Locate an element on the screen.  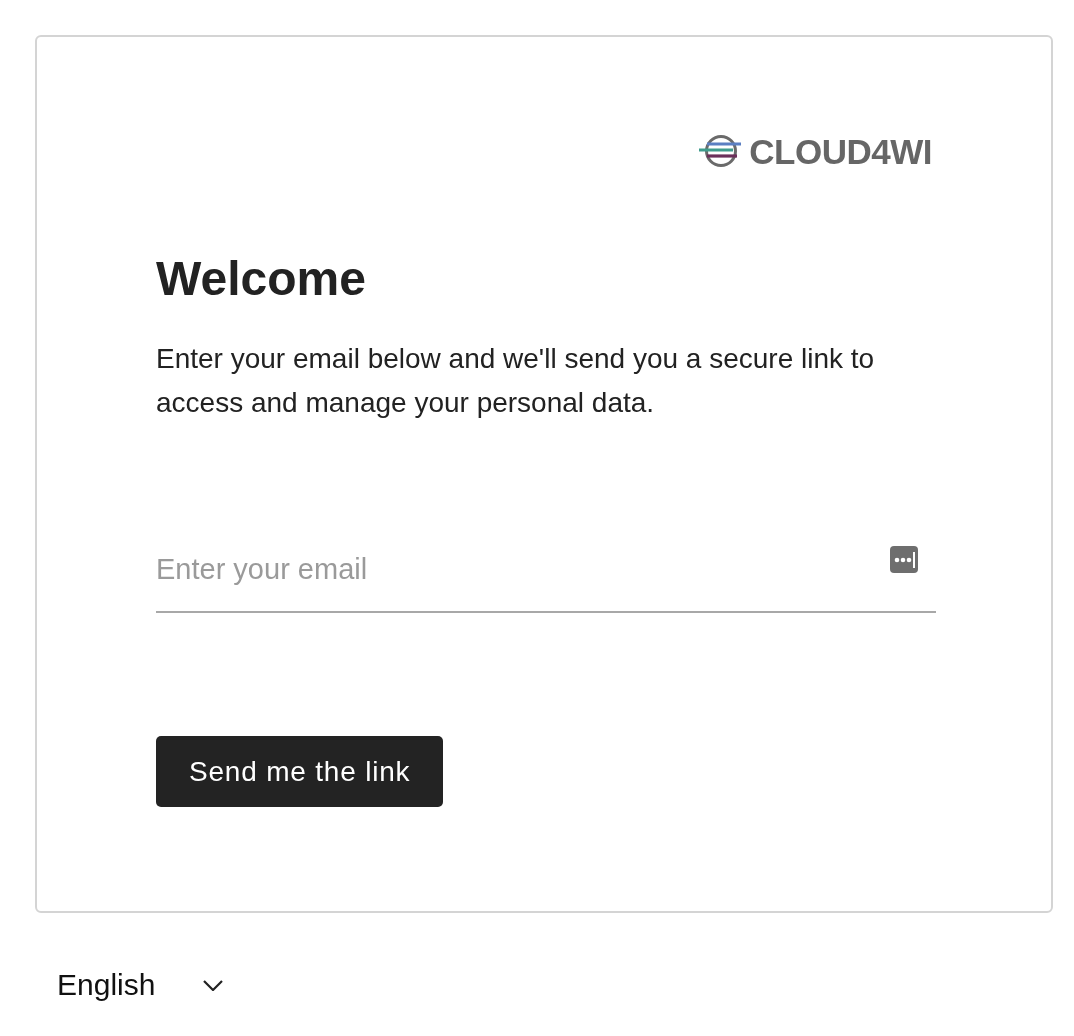
logo-text: CLOUD4WI is located at coordinates (840, 151).